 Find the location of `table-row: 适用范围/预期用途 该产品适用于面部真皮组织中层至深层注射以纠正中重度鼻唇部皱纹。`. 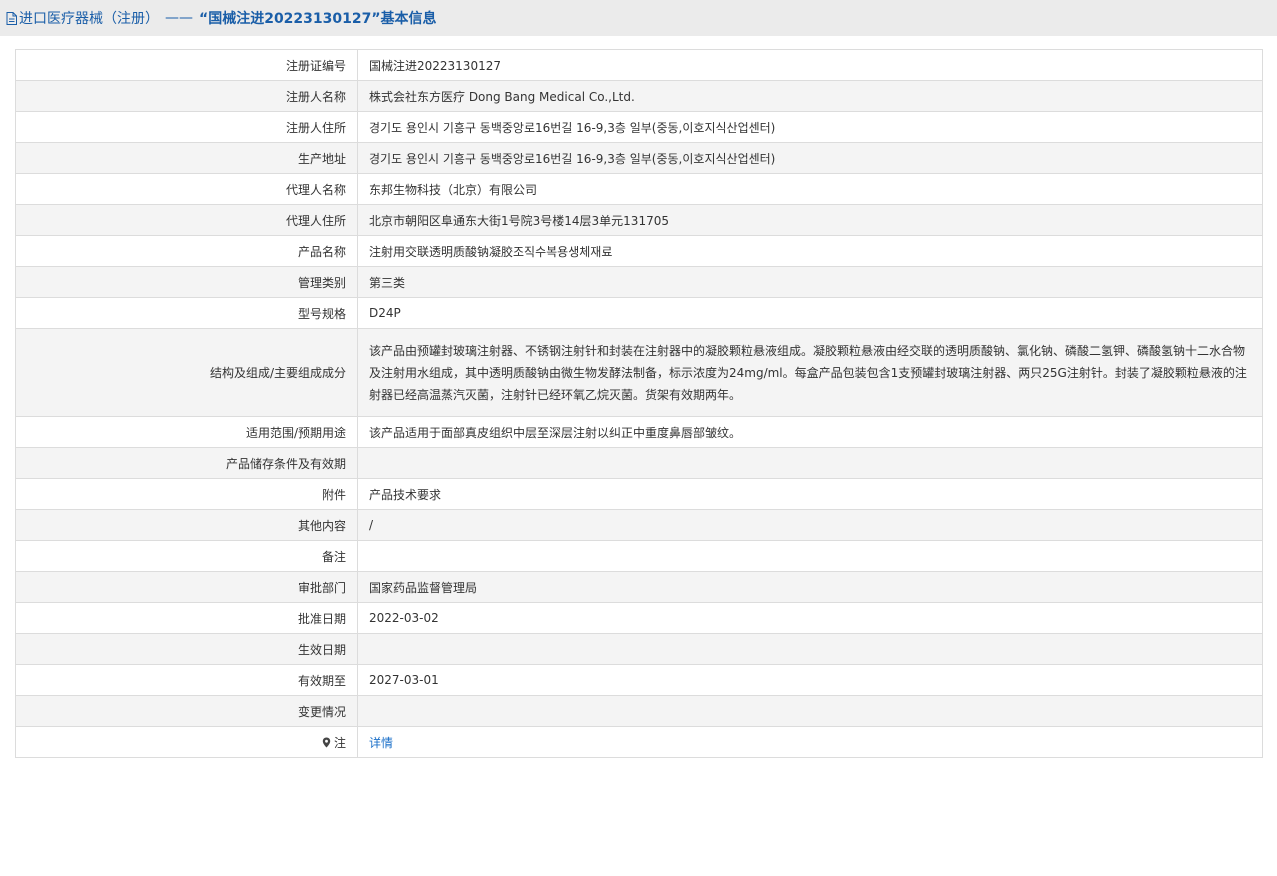

table-row: 适用范围/预期用途 该产品适用于面部真皮组织中层至深层注射以纠正中重度鼻唇部皱纹。 is located at coordinates (639, 432).